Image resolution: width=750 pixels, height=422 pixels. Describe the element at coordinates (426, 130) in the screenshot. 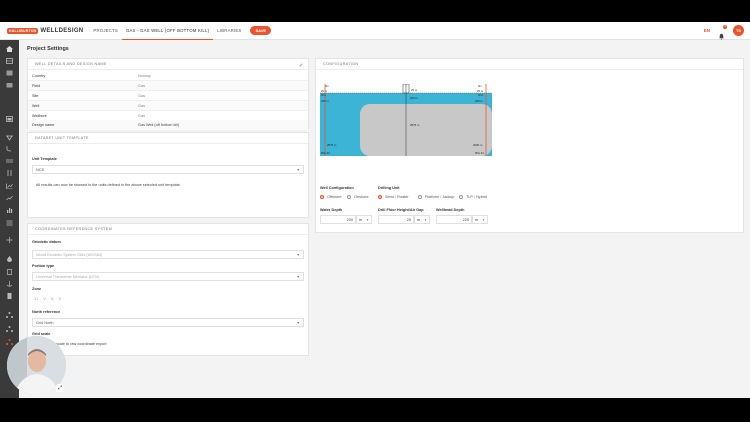

I see `formation-area` at that location.